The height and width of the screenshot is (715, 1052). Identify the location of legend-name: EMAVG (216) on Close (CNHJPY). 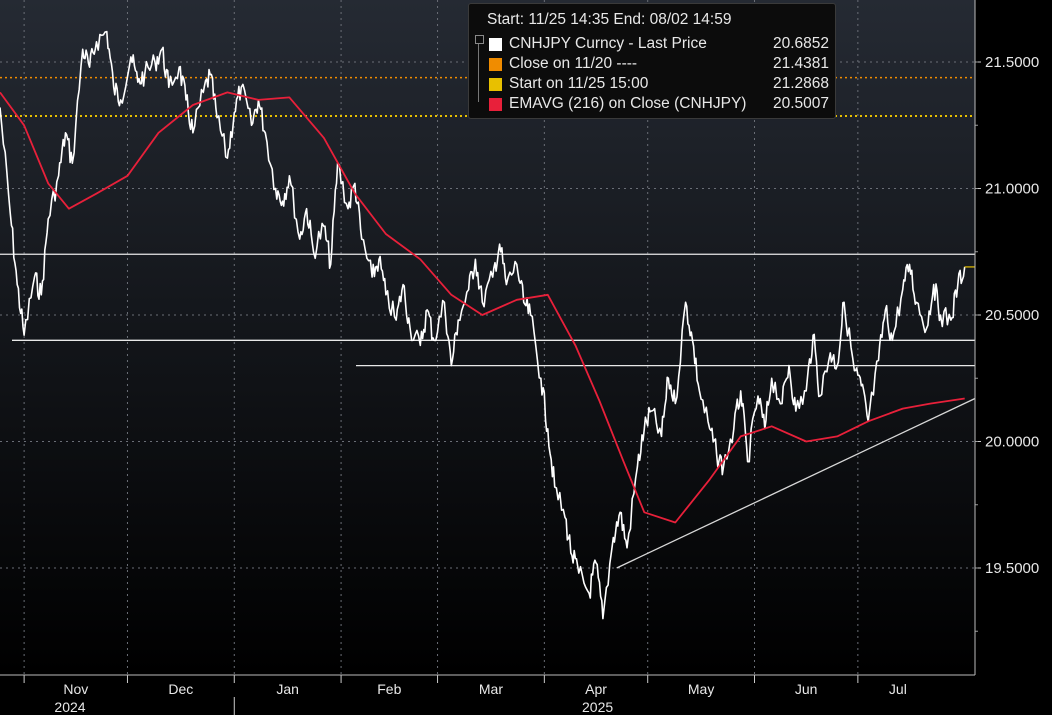
(628, 103).